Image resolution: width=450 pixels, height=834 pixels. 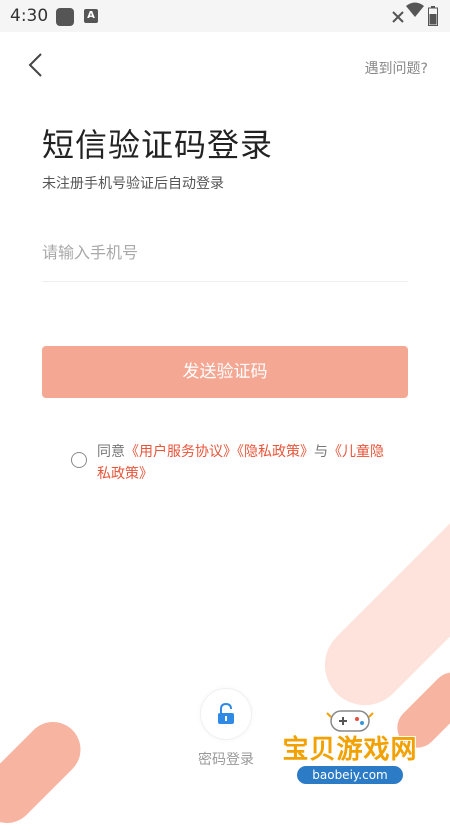 I want to click on status-bar: 4:30 A, so click(x=225, y=16).